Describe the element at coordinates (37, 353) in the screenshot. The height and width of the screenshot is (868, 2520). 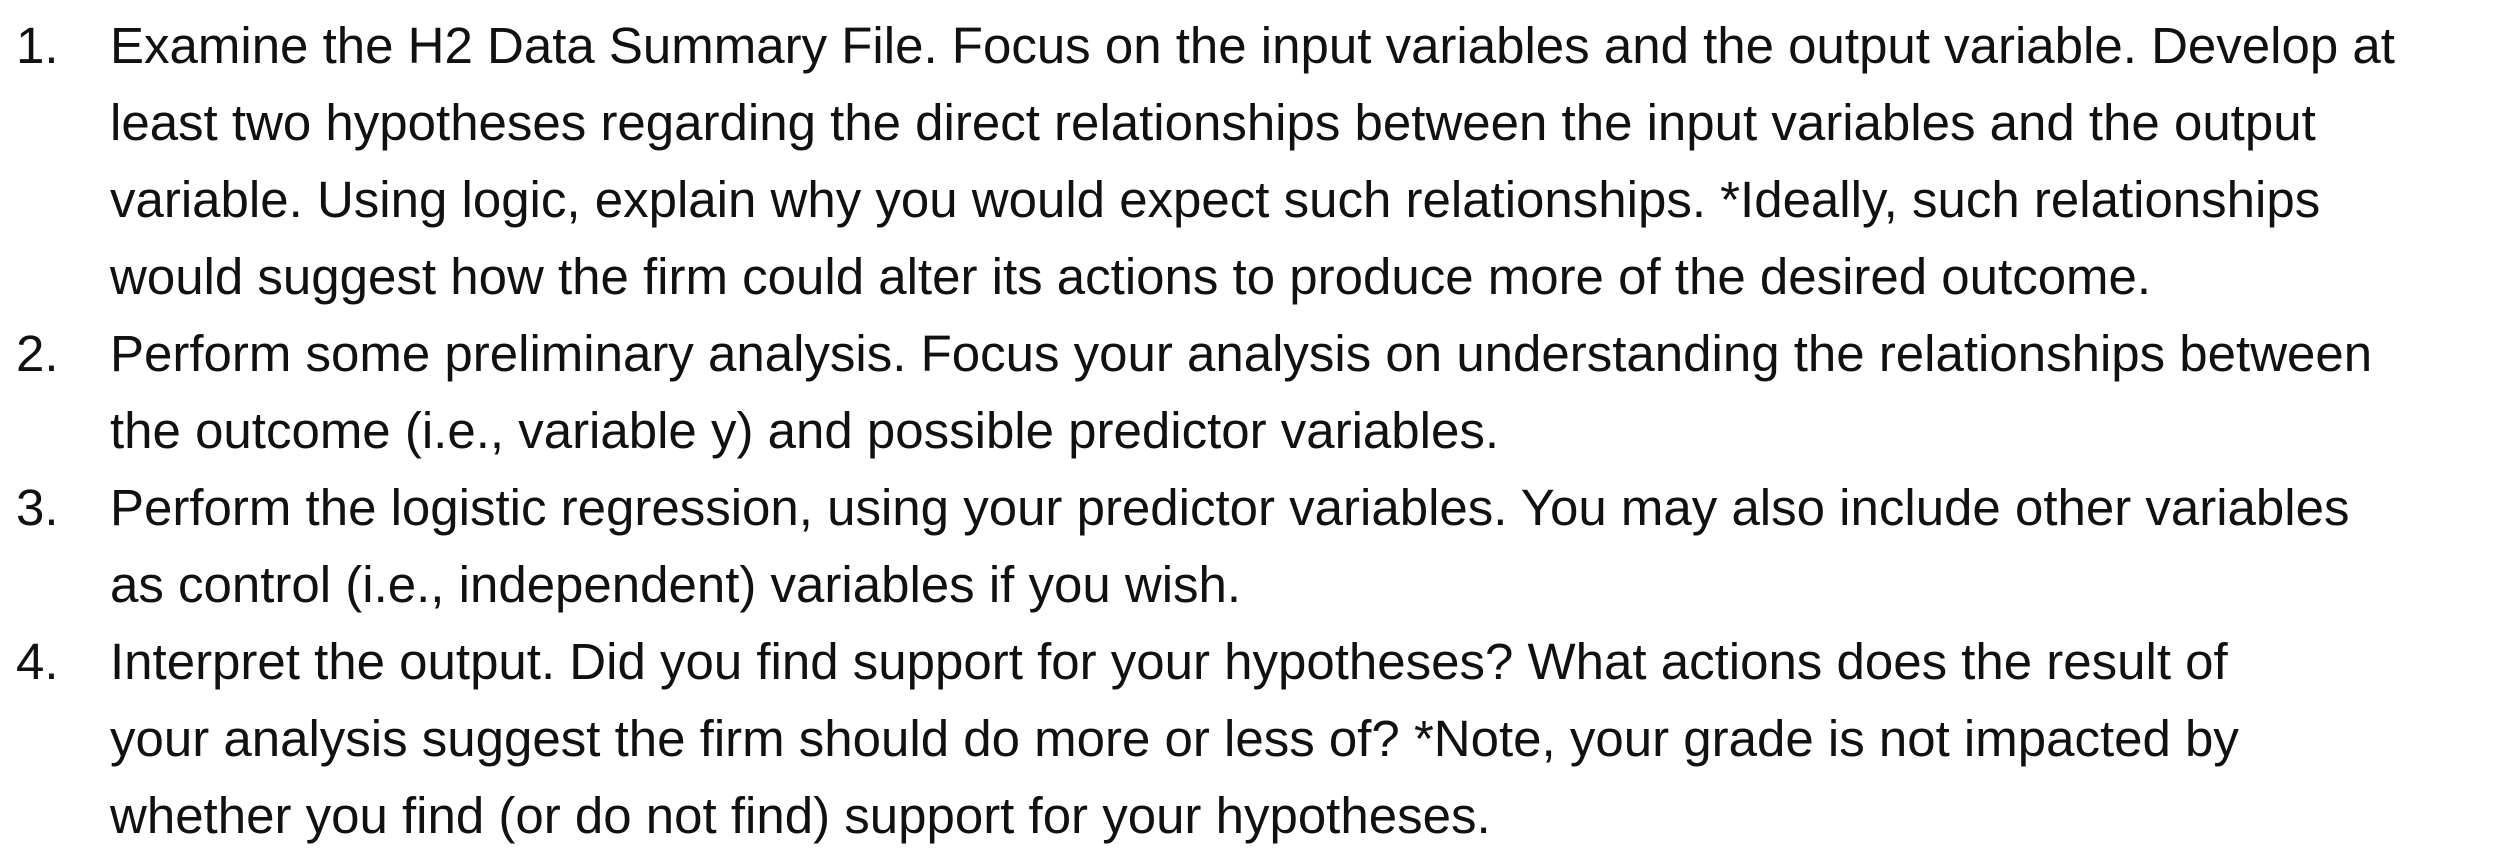
I see `list-item-number: 2.` at that location.